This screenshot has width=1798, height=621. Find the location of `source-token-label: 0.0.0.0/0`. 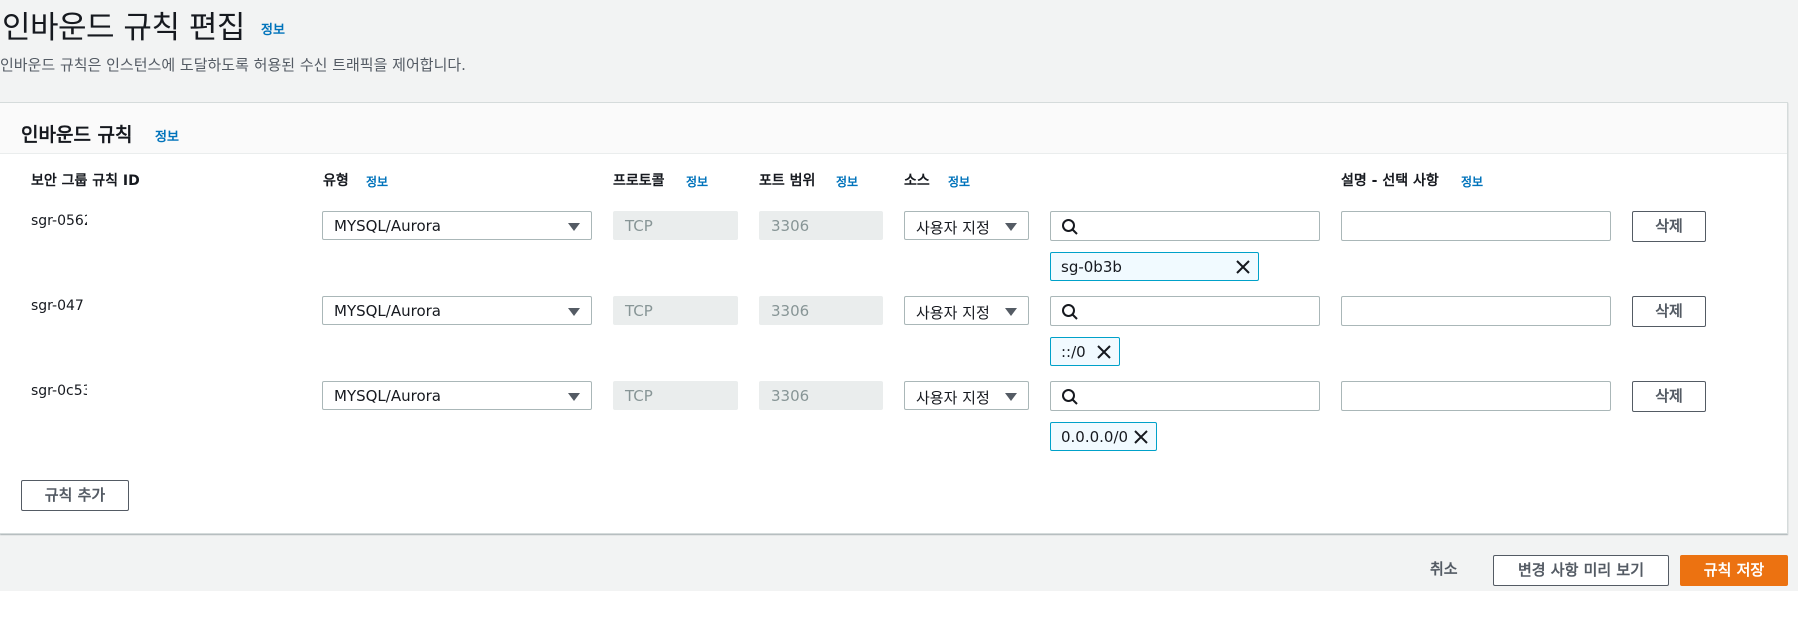

source-token-label: 0.0.0.0/0 is located at coordinates (1095, 437).